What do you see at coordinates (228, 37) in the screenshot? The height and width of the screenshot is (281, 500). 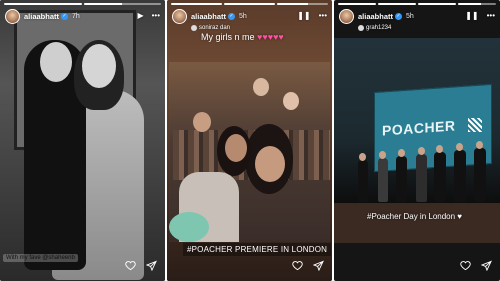 I see `story-title-text: My girls n me` at bounding box center [228, 37].